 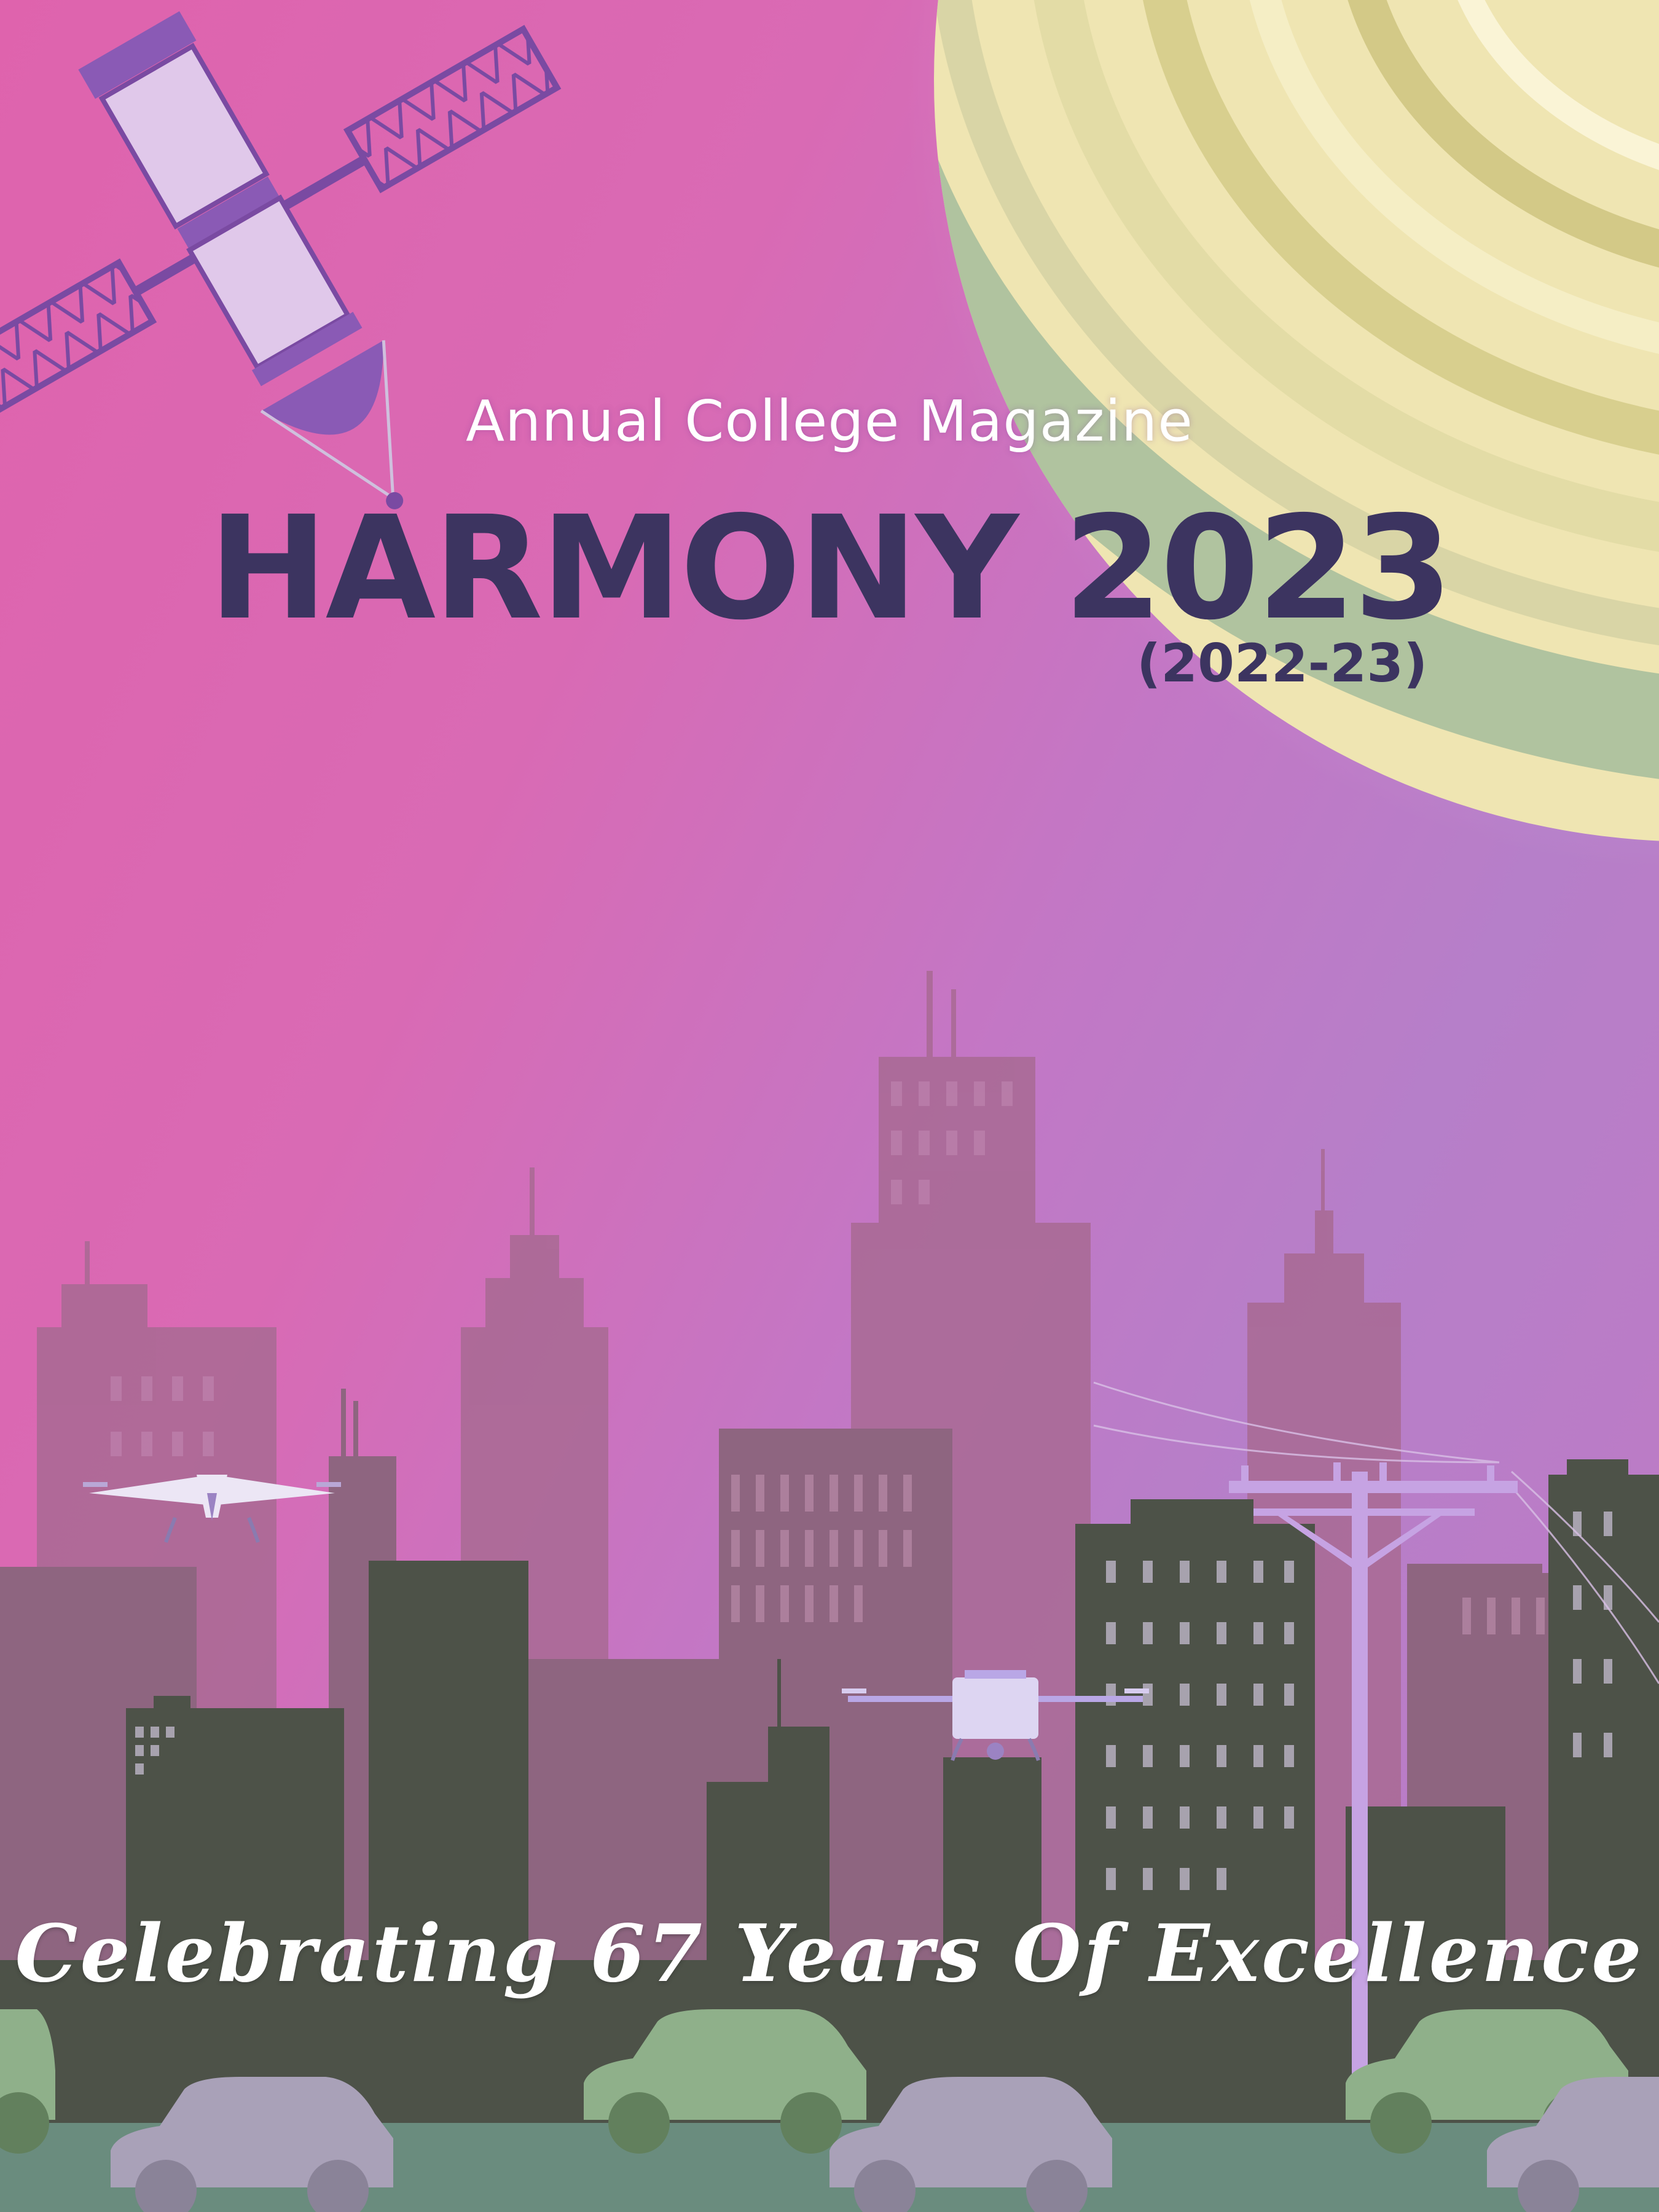 I want to click on academic-year: (2022-23), so click(x=1282, y=663).